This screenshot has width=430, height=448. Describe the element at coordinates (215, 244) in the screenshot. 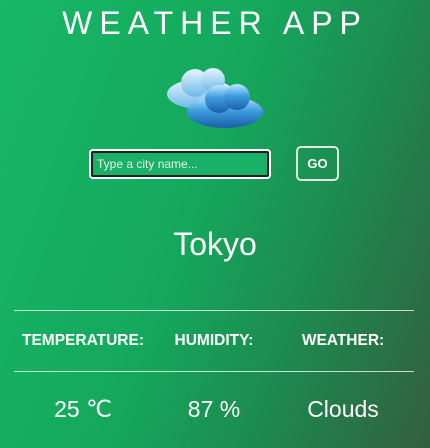

I see `city-name: Tokyo` at that location.